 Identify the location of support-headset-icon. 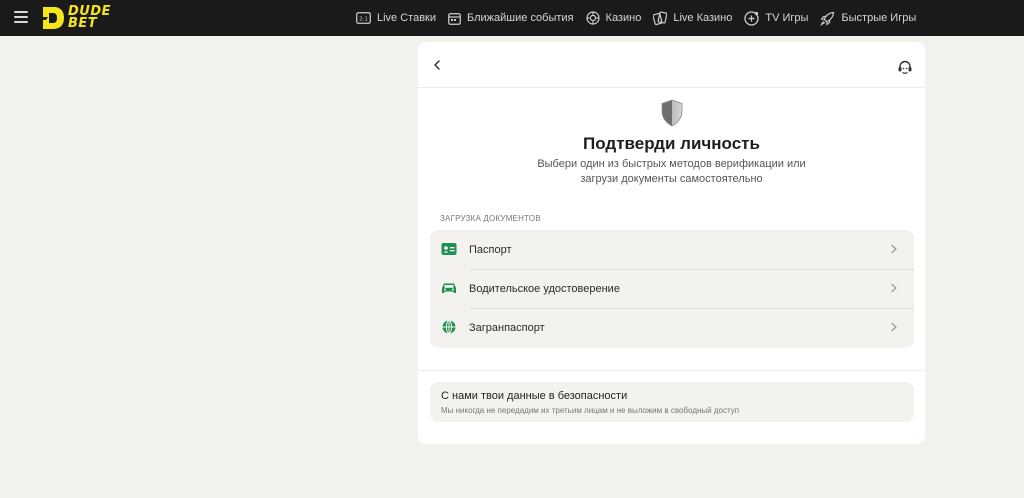
(905, 67).